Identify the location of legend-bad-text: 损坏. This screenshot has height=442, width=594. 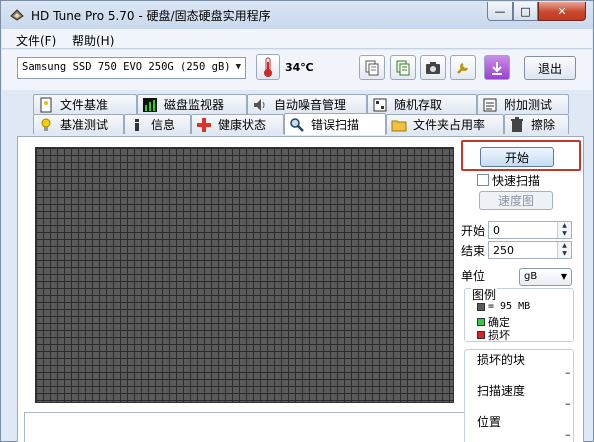
(499, 335).